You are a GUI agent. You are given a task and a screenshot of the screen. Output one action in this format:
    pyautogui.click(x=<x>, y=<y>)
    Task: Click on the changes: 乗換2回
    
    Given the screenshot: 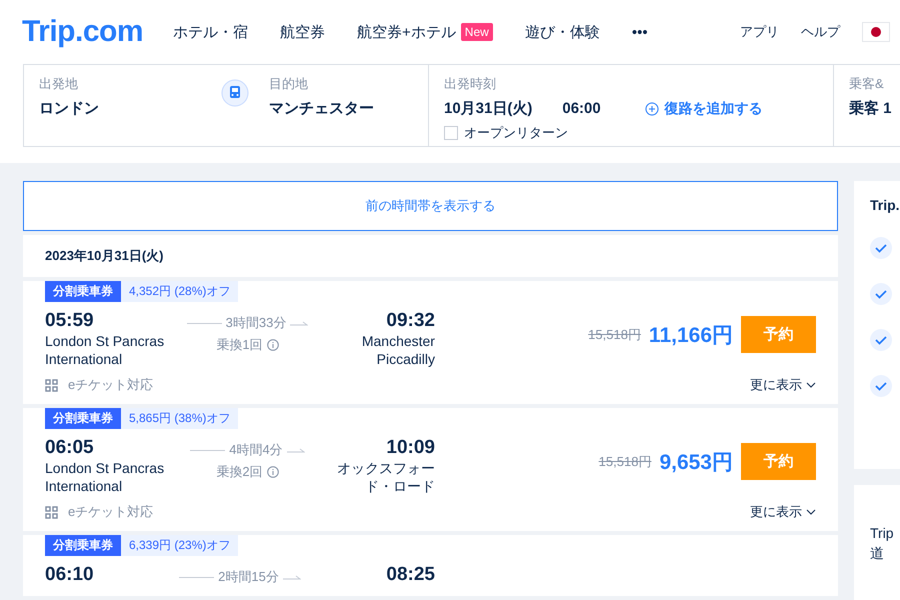 What is the action you would take?
    pyautogui.click(x=239, y=472)
    